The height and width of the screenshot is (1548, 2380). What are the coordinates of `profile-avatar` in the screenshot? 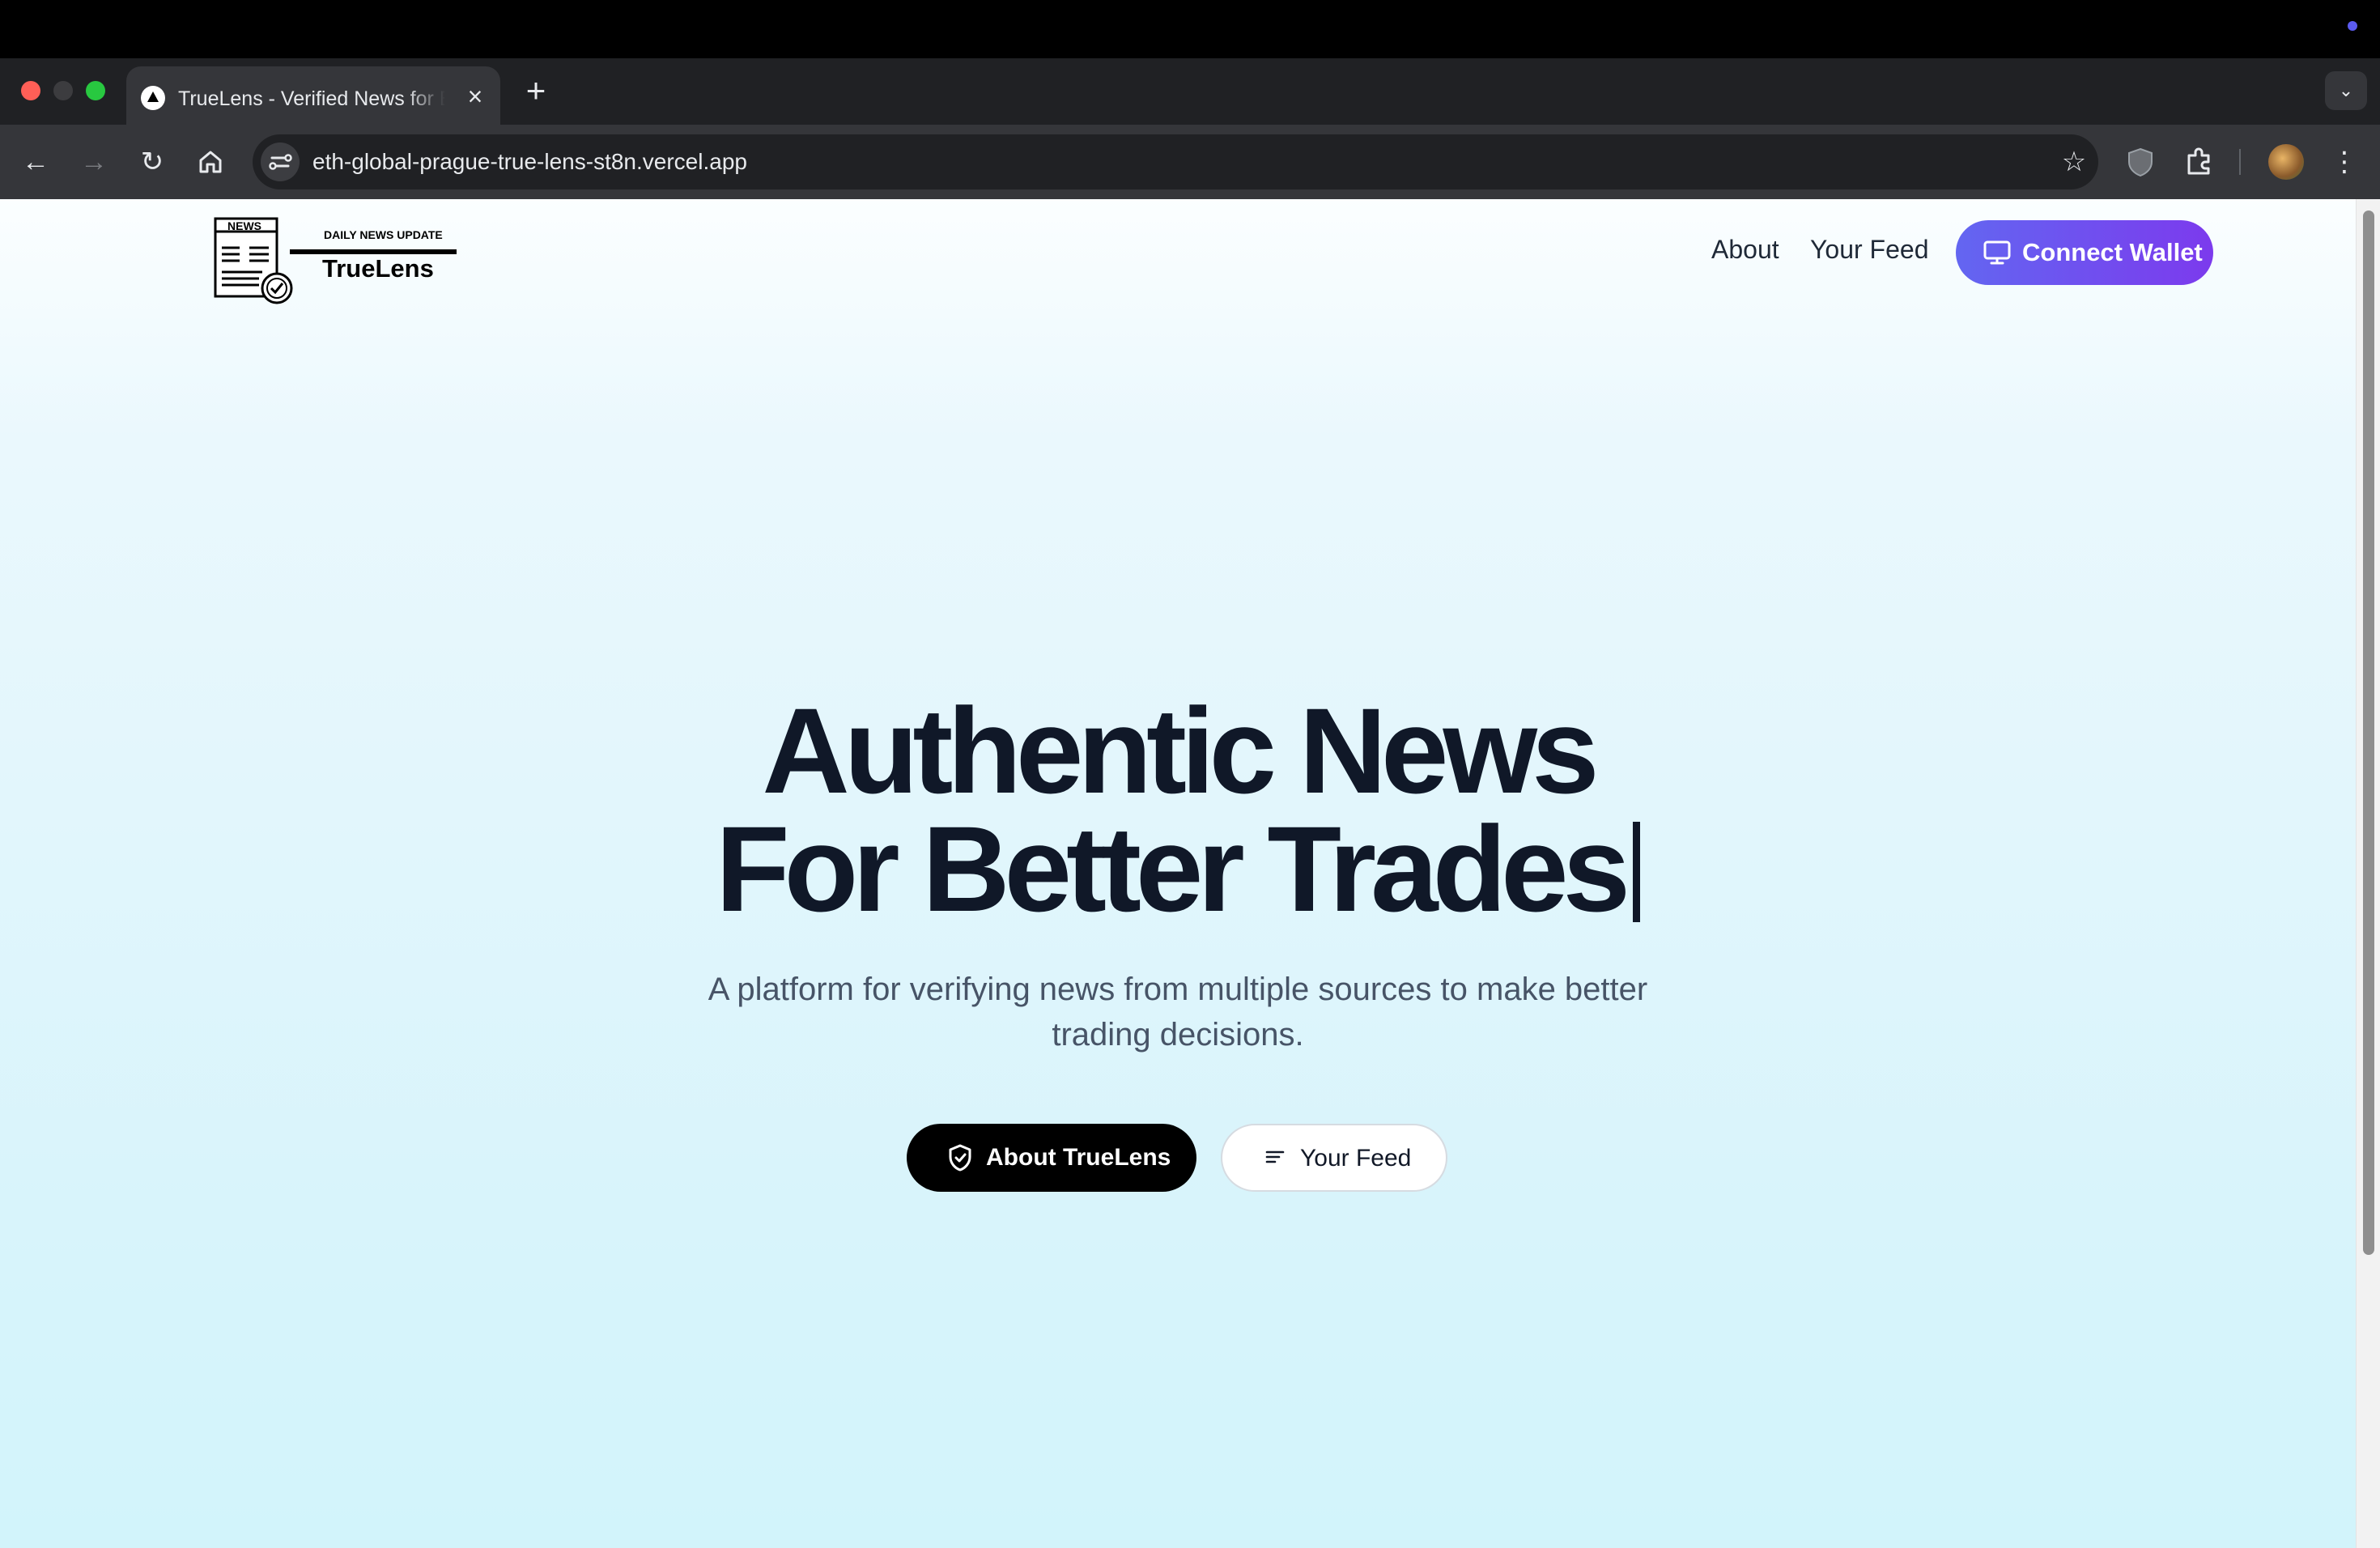 It's located at (2286, 162).